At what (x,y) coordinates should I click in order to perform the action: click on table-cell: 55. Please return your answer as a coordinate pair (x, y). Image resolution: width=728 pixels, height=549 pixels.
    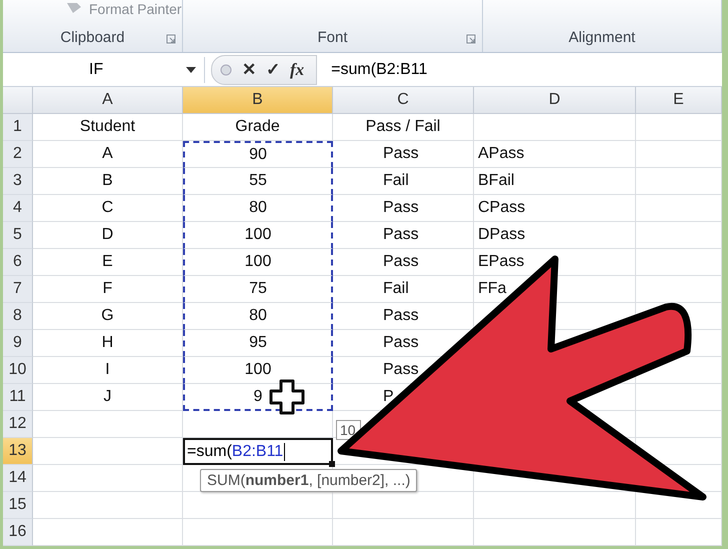
    Looking at the image, I should click on (258, 181).